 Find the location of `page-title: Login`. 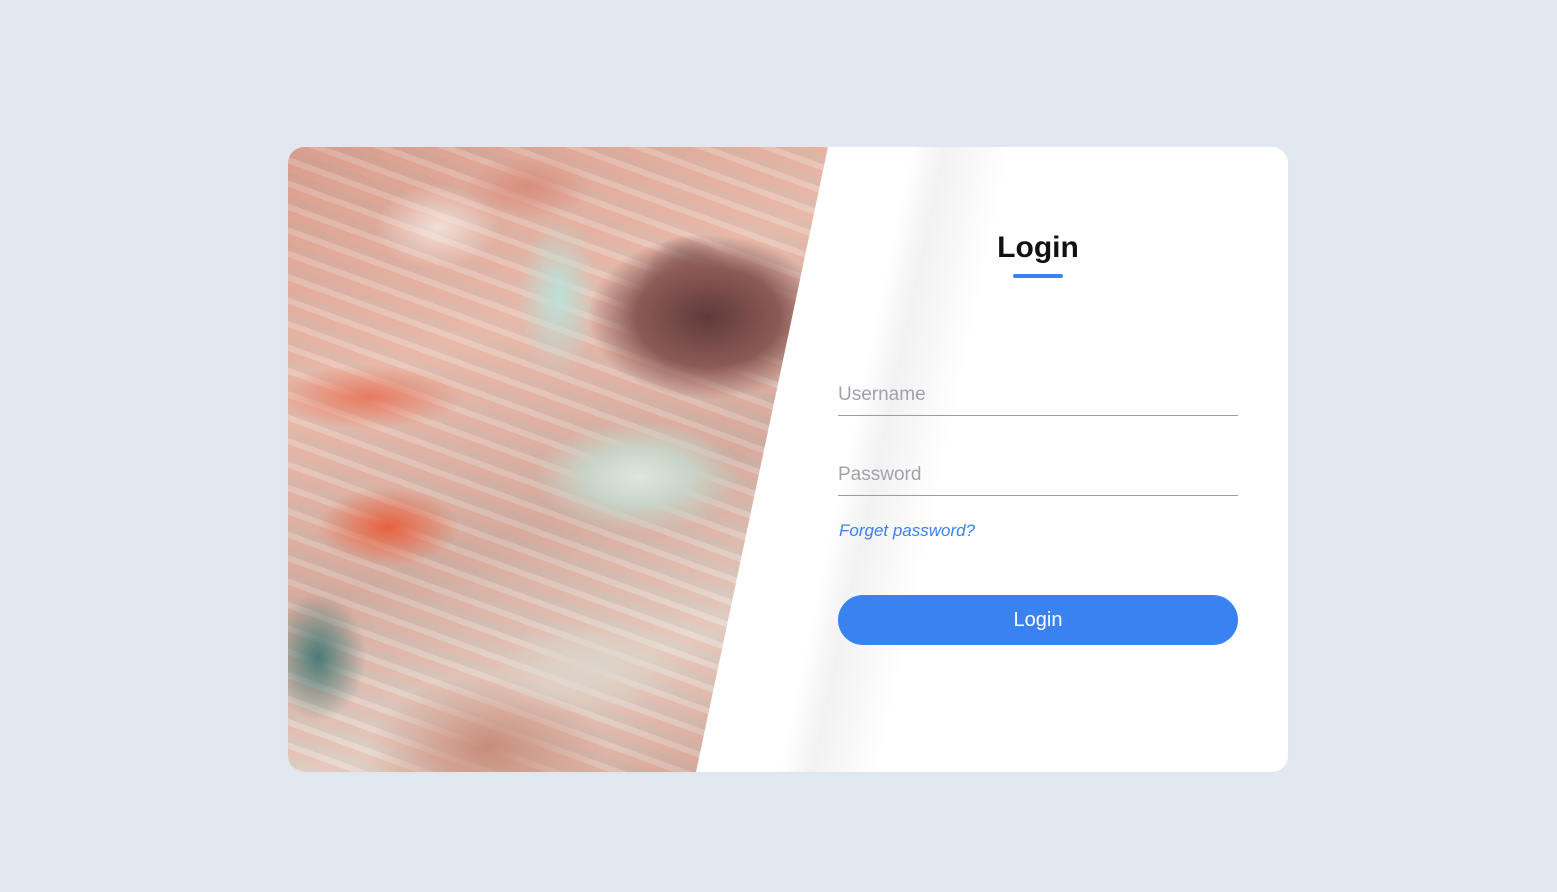

page-title: Login is located at coordinates (1038, 247).